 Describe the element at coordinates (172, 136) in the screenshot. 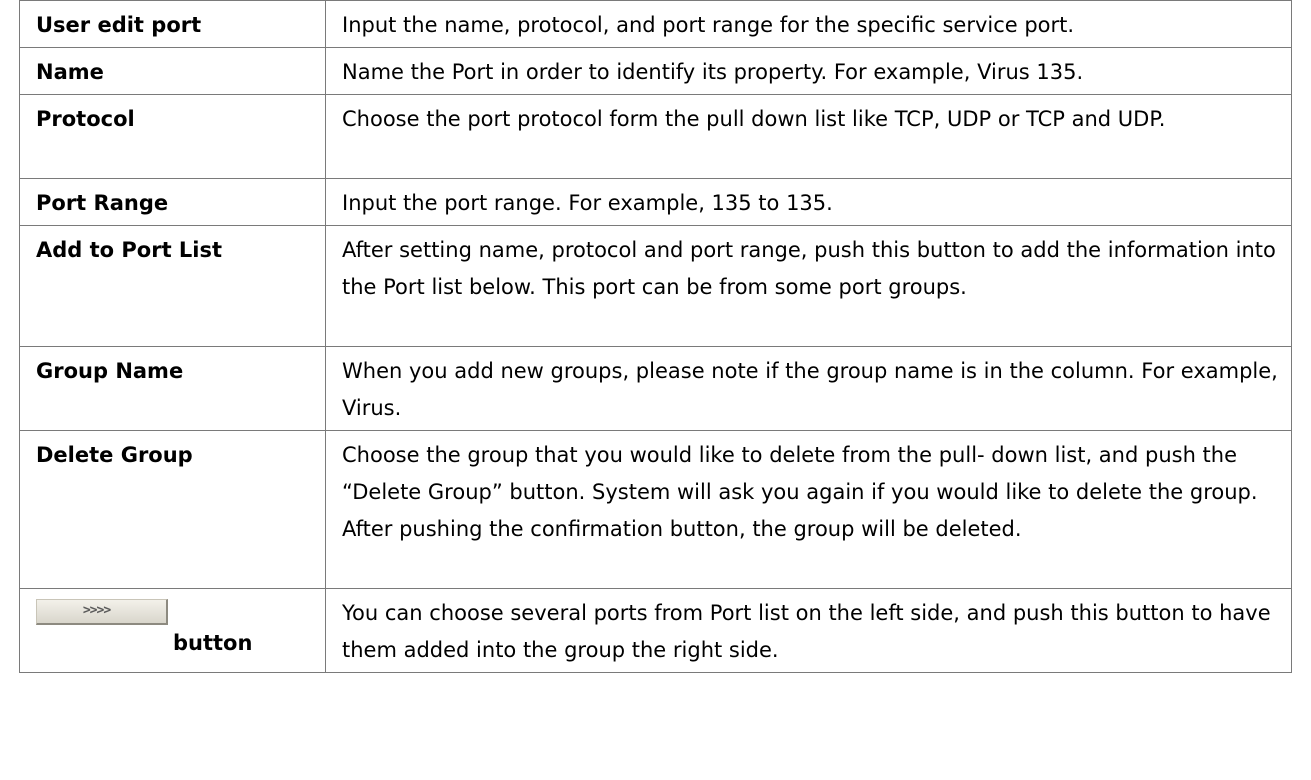

I see `term-cell: Protocol` at that location.